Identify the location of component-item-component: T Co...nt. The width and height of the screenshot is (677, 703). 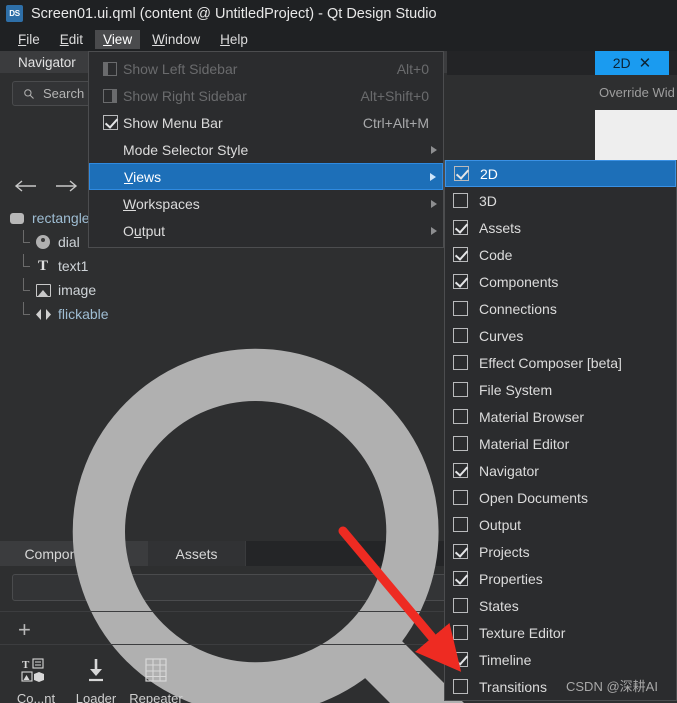
(36, 676).